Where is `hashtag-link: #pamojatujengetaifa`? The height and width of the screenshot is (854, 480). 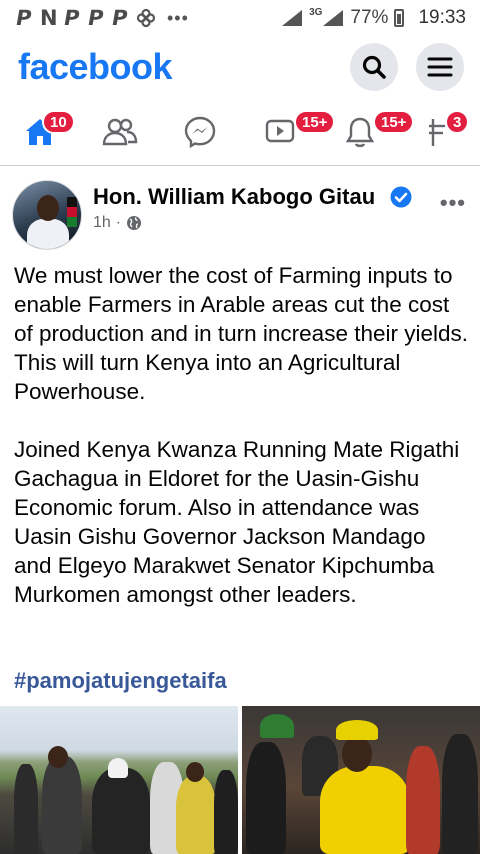 hashtag-link: #pamojatujengetaifa is located at coordinates (120, 681).